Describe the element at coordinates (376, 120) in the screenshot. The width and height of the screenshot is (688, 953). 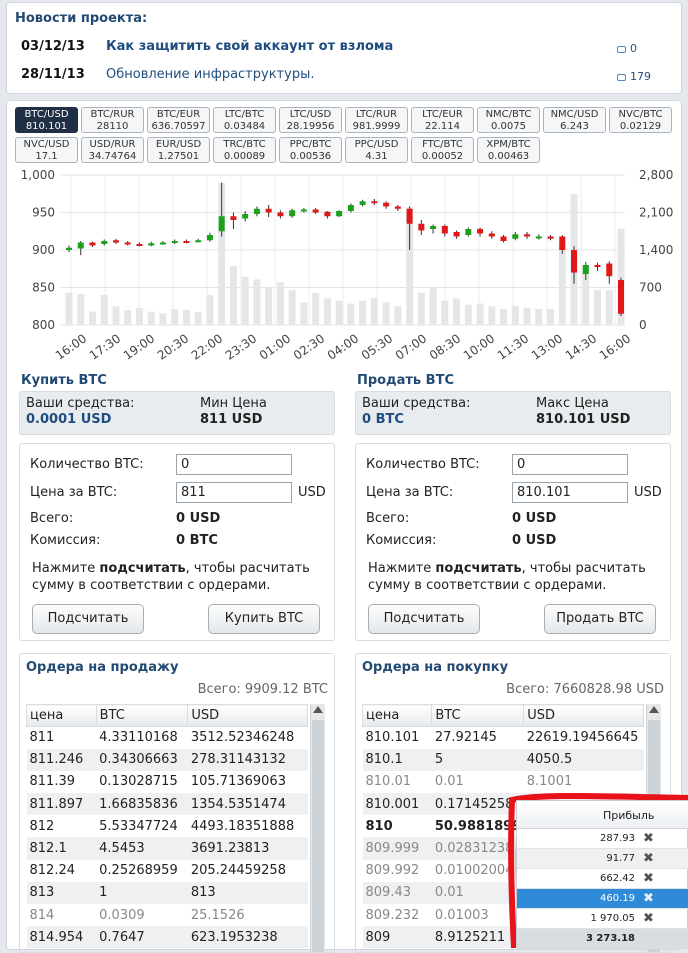
I see `pair-tab-ltc-rur: LTC/RUR 981.9999` at that location.